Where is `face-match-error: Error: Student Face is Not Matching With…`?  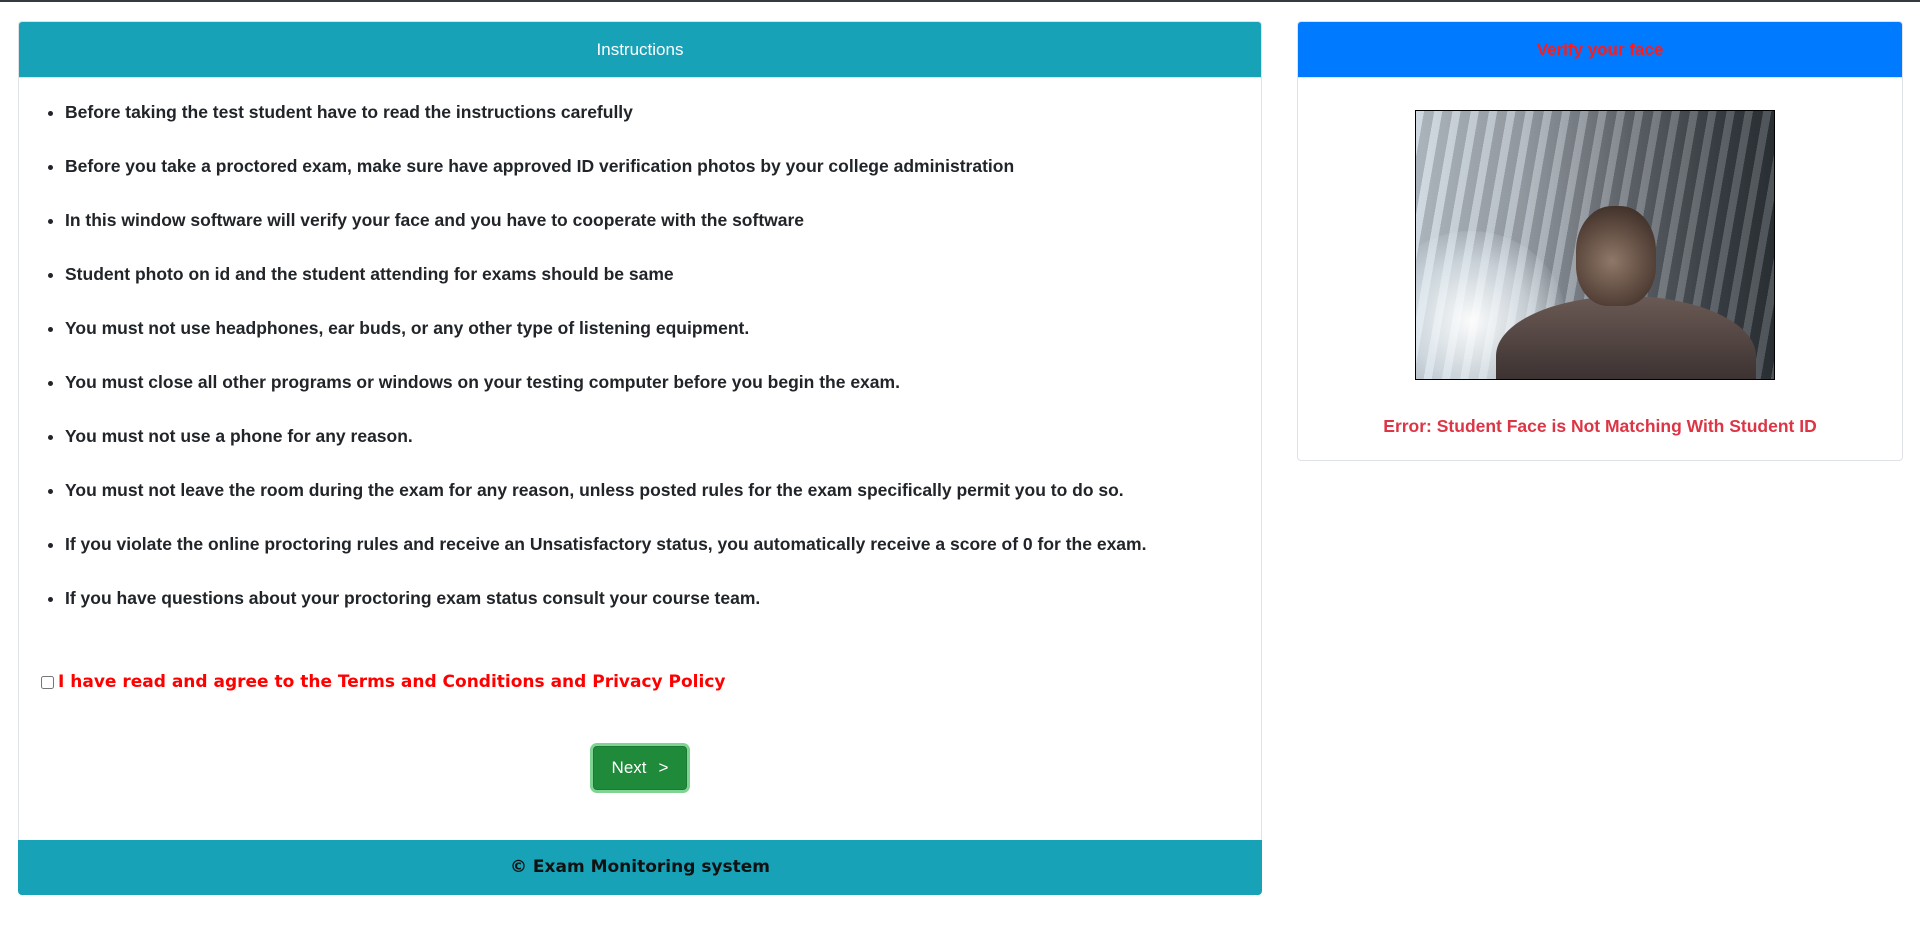 face-match-error: Error: Student Face is Not Matching With… is located at coordinates (1600, 426).